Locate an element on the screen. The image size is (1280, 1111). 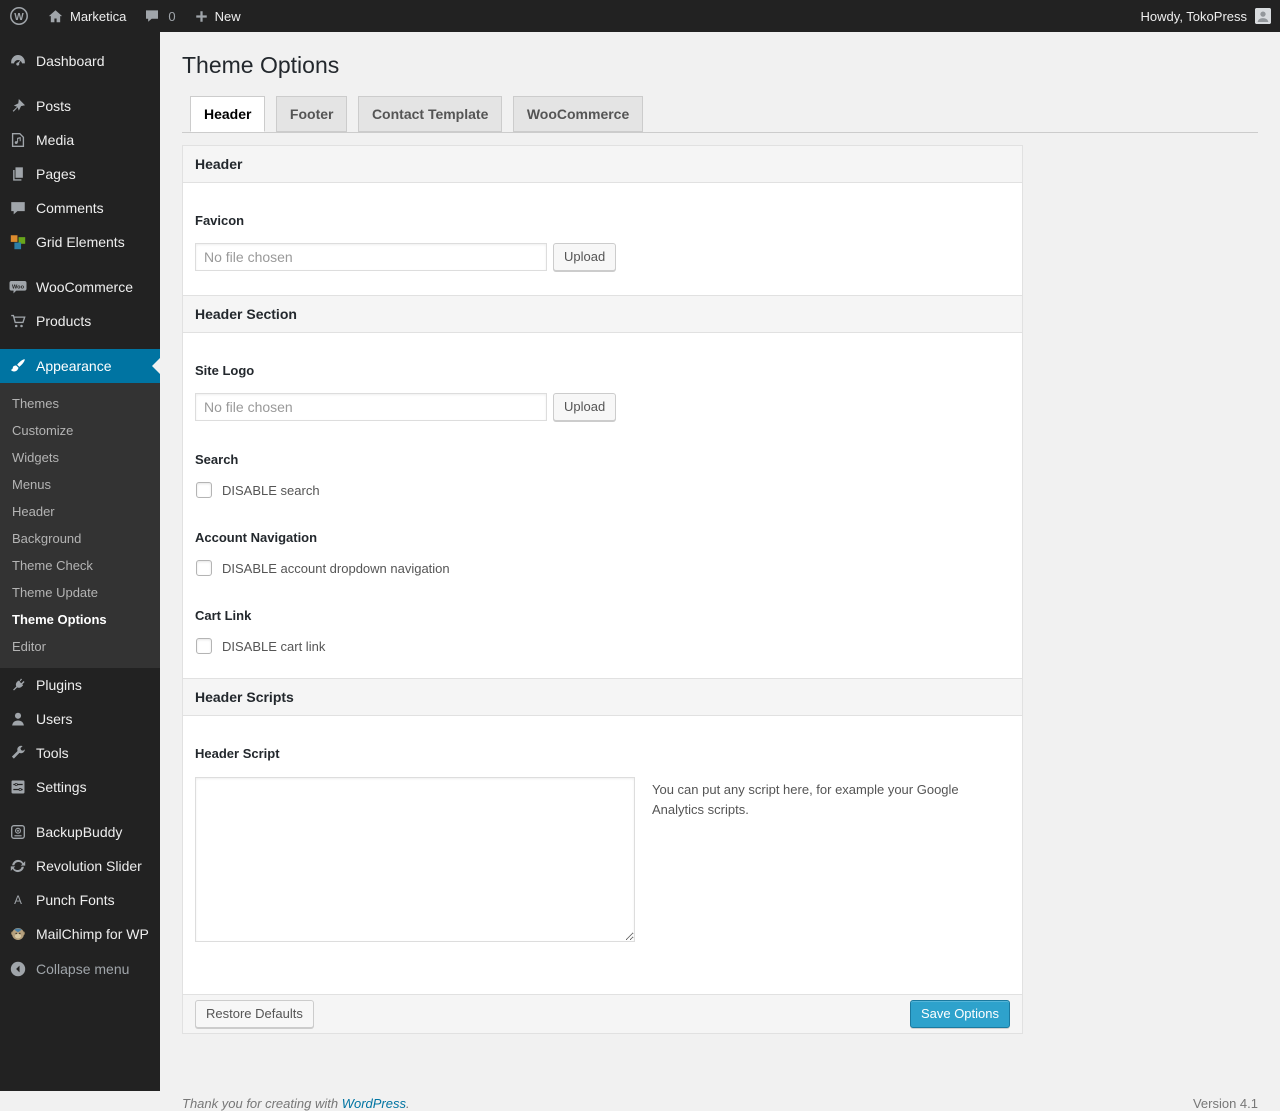
sidebar-item-theme-options: Theme Options is located at coordinates (80, 619).